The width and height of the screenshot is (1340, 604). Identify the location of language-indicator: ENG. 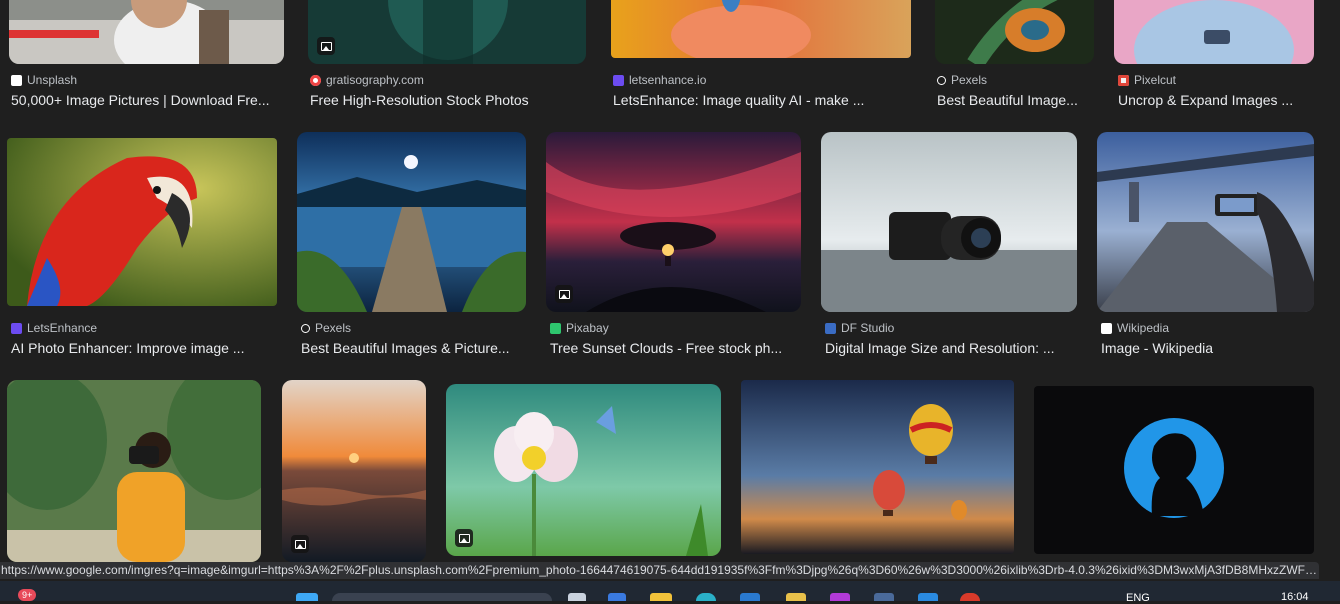
(1138, 598).